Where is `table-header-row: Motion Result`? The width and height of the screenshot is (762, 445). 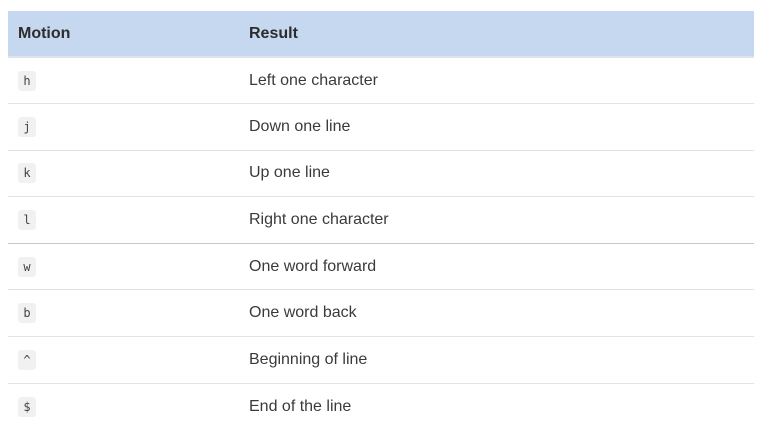
table-header-row: Motion Result is located at coordinates (381, 34).